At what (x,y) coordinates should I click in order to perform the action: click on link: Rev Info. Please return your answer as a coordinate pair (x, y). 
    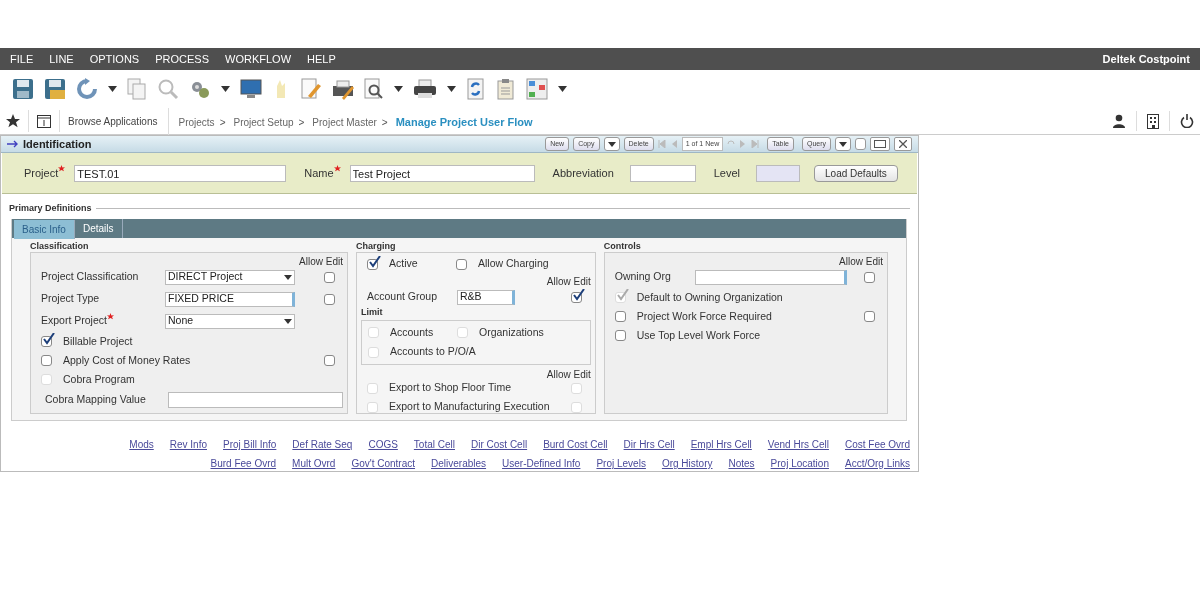
    Looking at the image, I should click on (188, 444).